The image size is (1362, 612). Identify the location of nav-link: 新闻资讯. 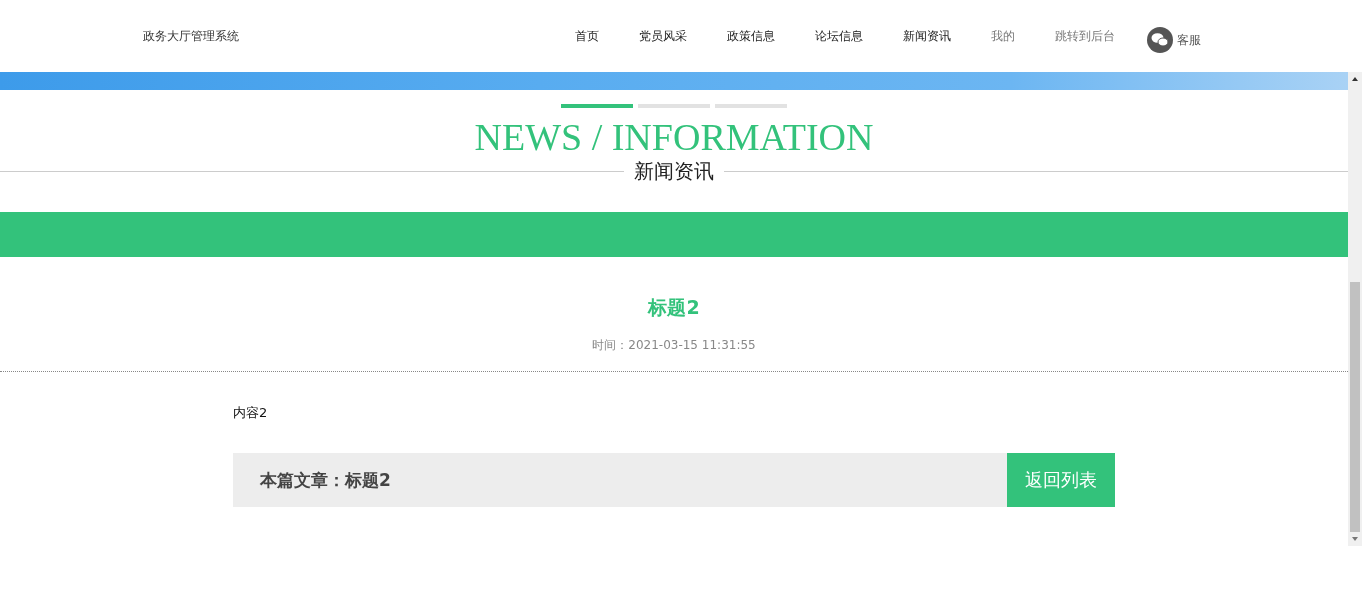
(927, 36).